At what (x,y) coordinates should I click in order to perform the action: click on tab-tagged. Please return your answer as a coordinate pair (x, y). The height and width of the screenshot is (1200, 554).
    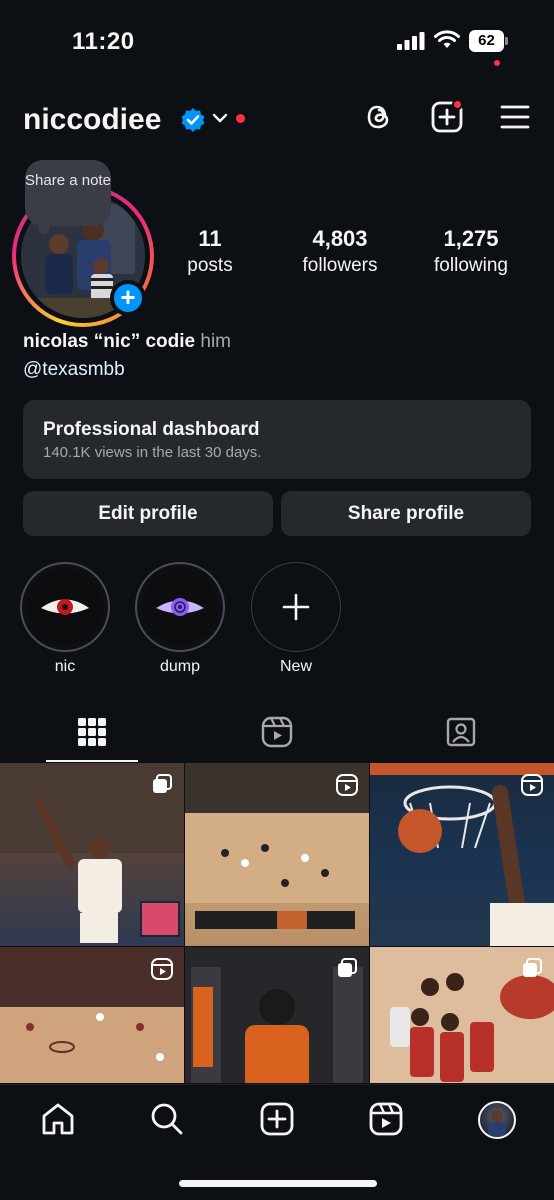
    Looking at the image, I should click on (461, 735).